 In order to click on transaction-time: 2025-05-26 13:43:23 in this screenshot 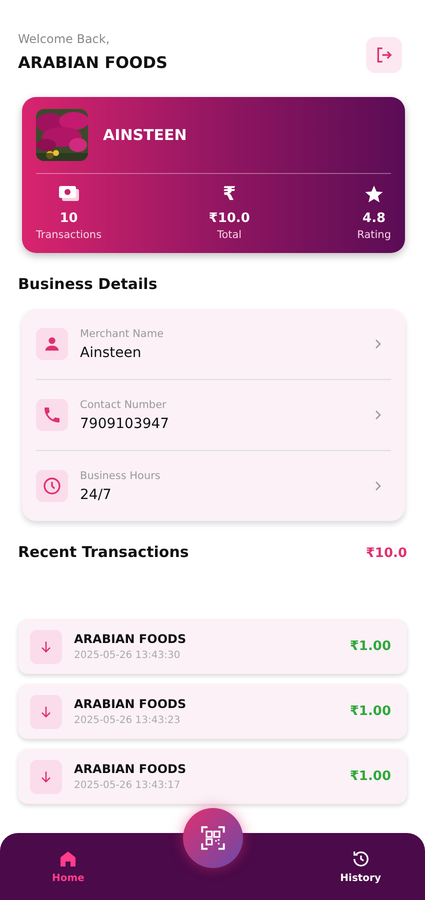, I will do `click(128, 720)`.